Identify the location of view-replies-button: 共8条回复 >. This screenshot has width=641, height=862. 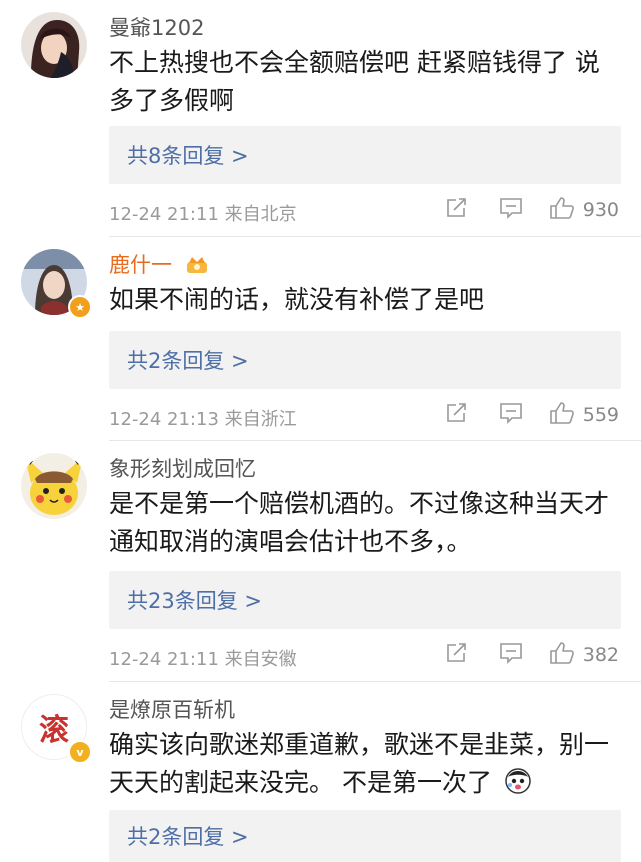
(365, 155).